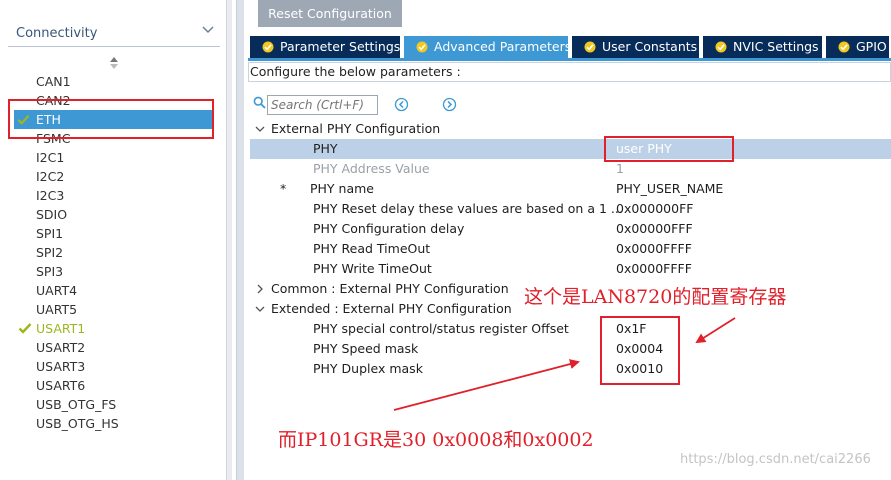  What do you see at coordinates (366, 348) in the screenshot?
I see `param-name: PHY Speed mask` at bounding box center [366, 348].